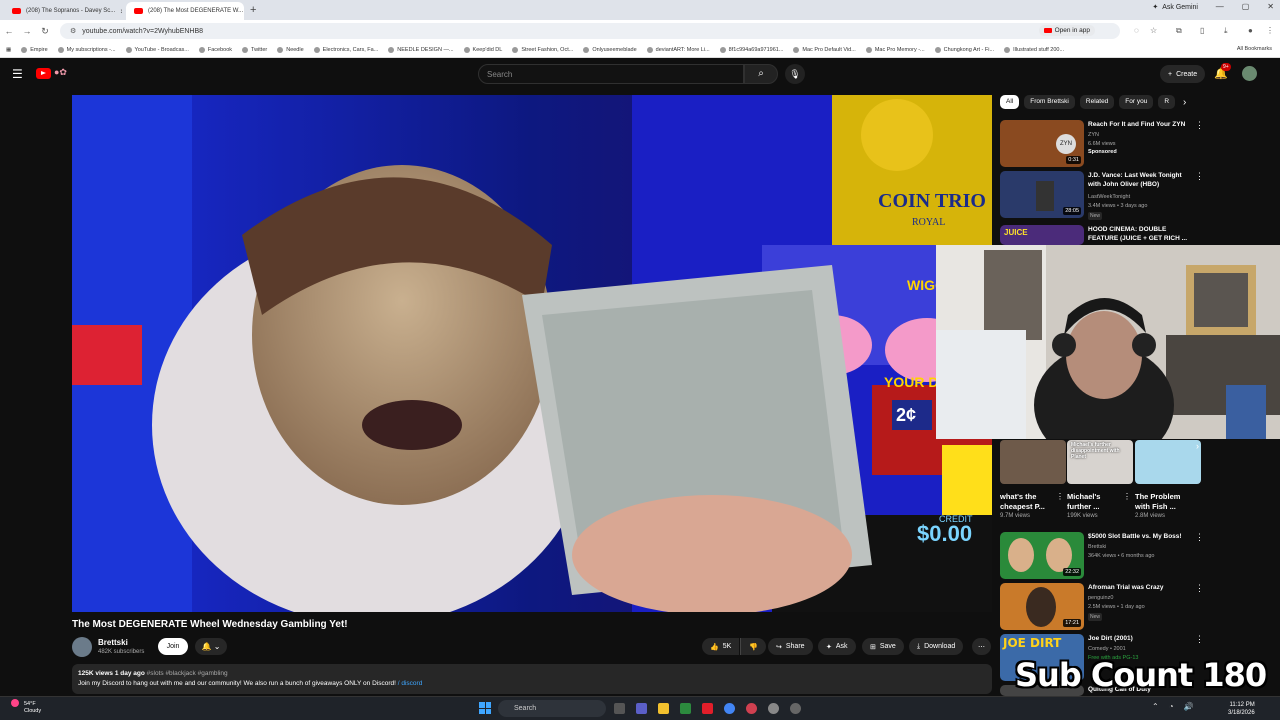 The height and width of the screenshot is (720, 1280). I want to click on video-thumbnail: 17:21, so click(1042, 606).